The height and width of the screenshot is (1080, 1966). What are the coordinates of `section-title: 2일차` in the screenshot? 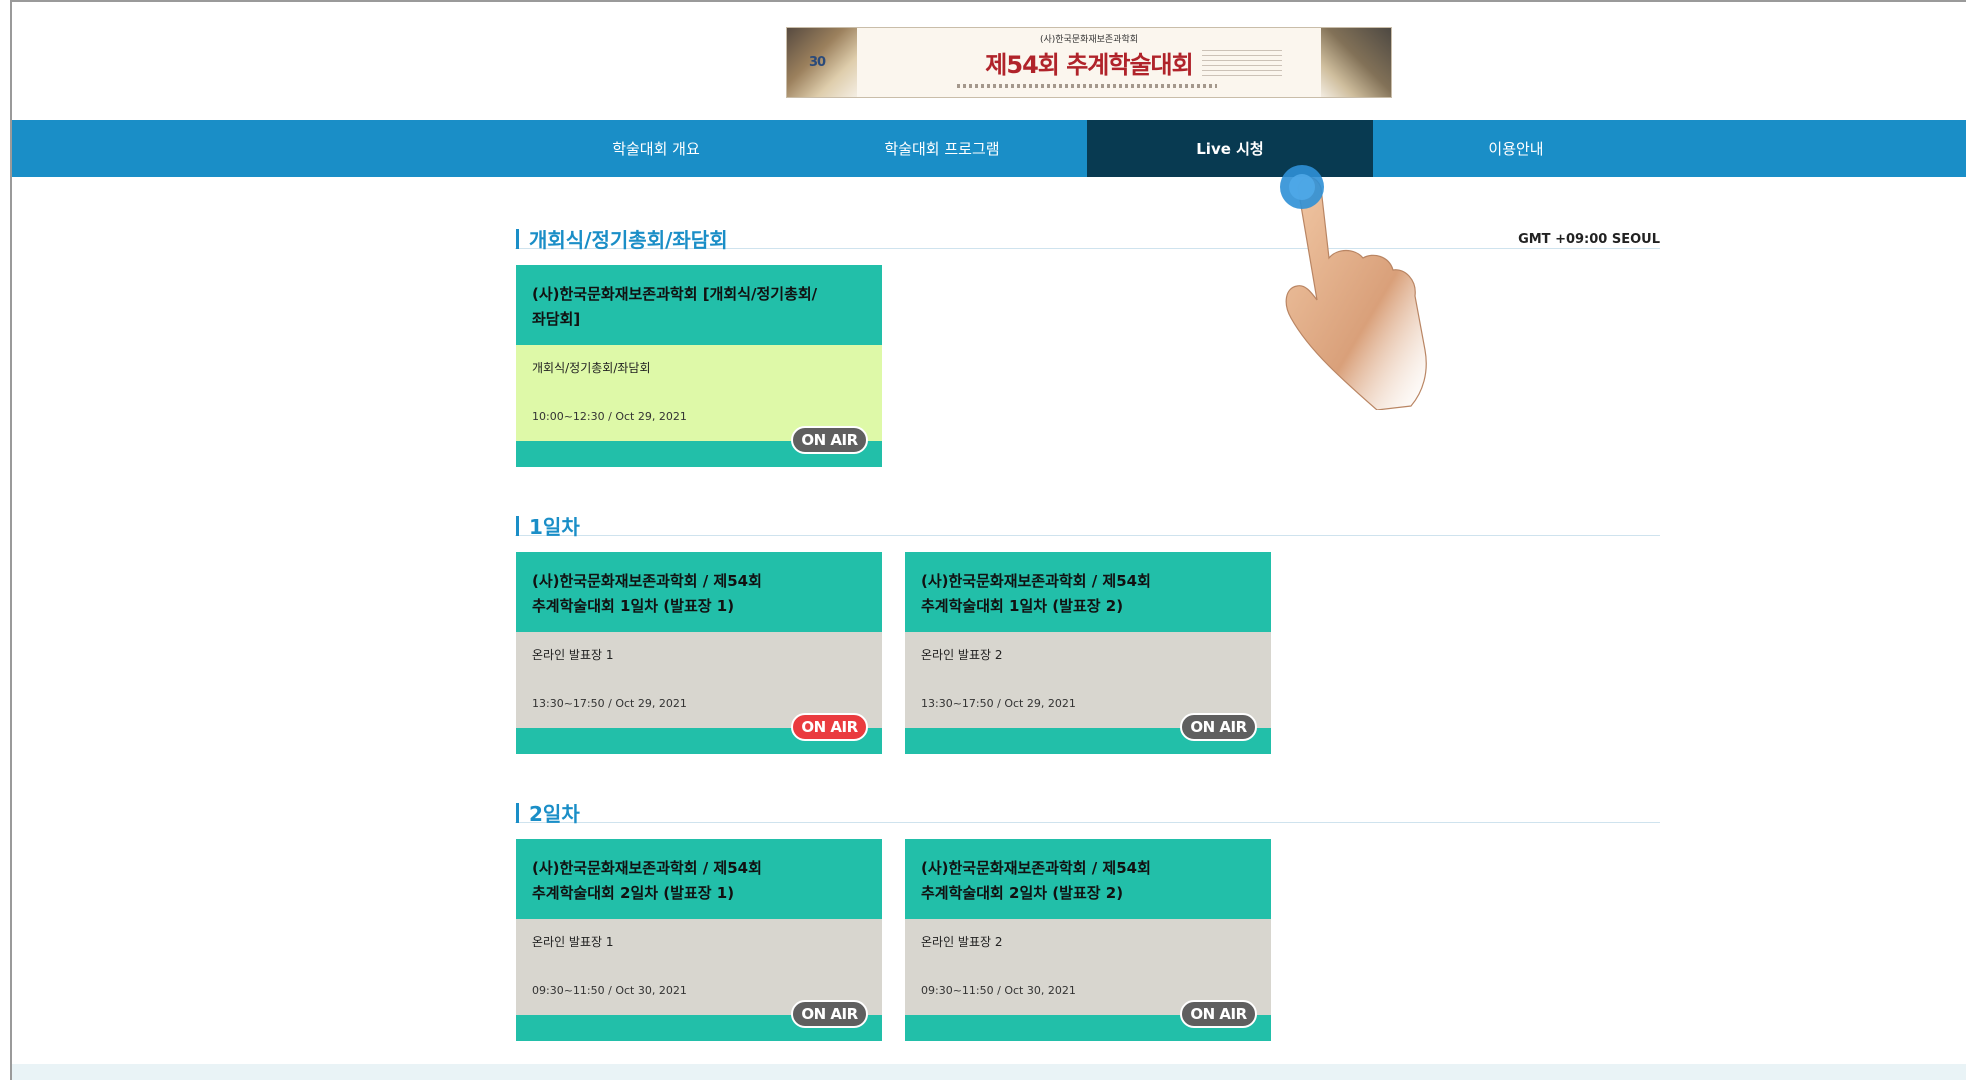 It's located at (554, 814).